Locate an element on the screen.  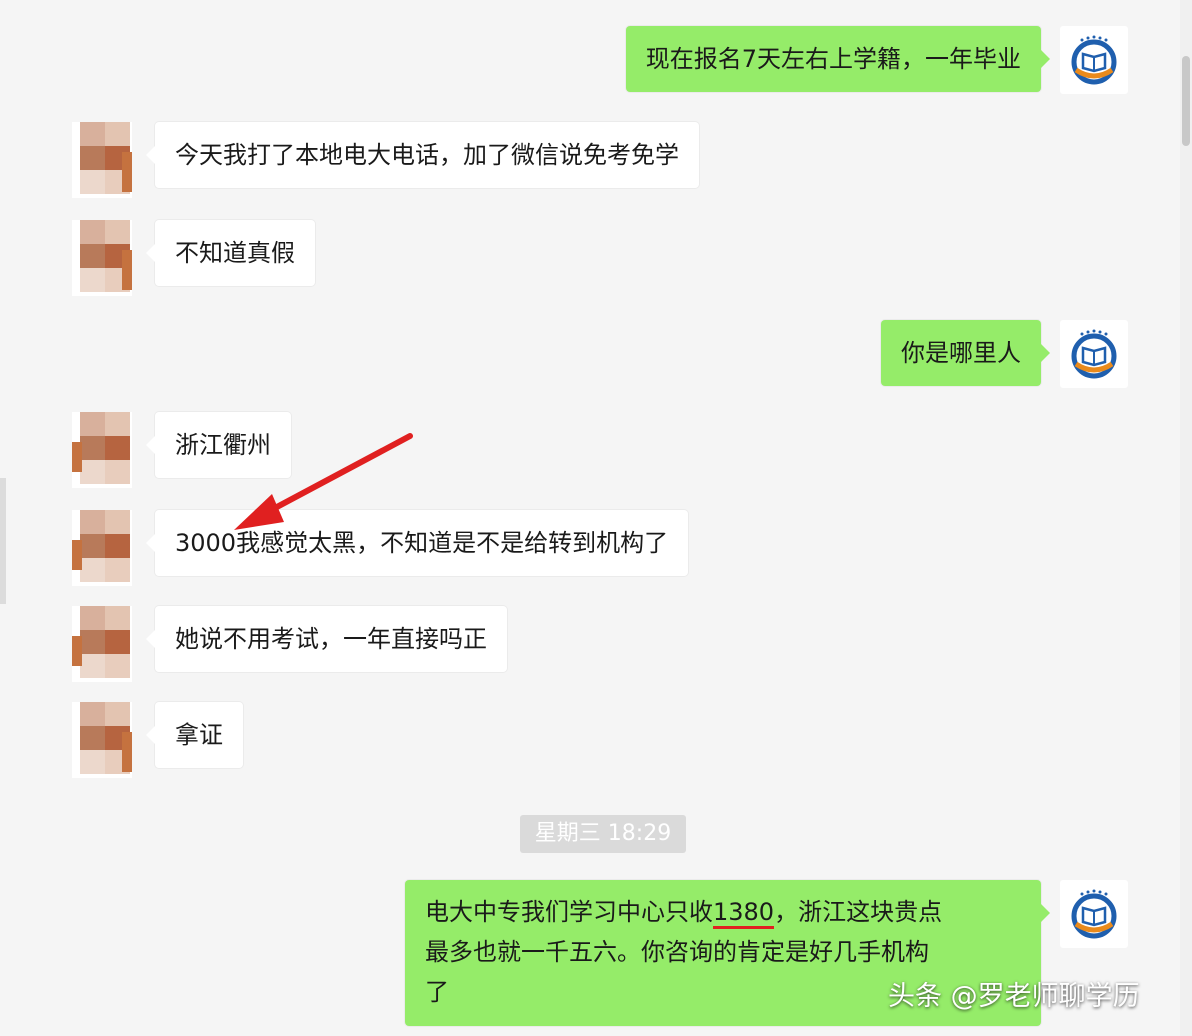
message-sent: 现在报名7天左右上学籍，一年毕业 is located at coordinates (876, 60).